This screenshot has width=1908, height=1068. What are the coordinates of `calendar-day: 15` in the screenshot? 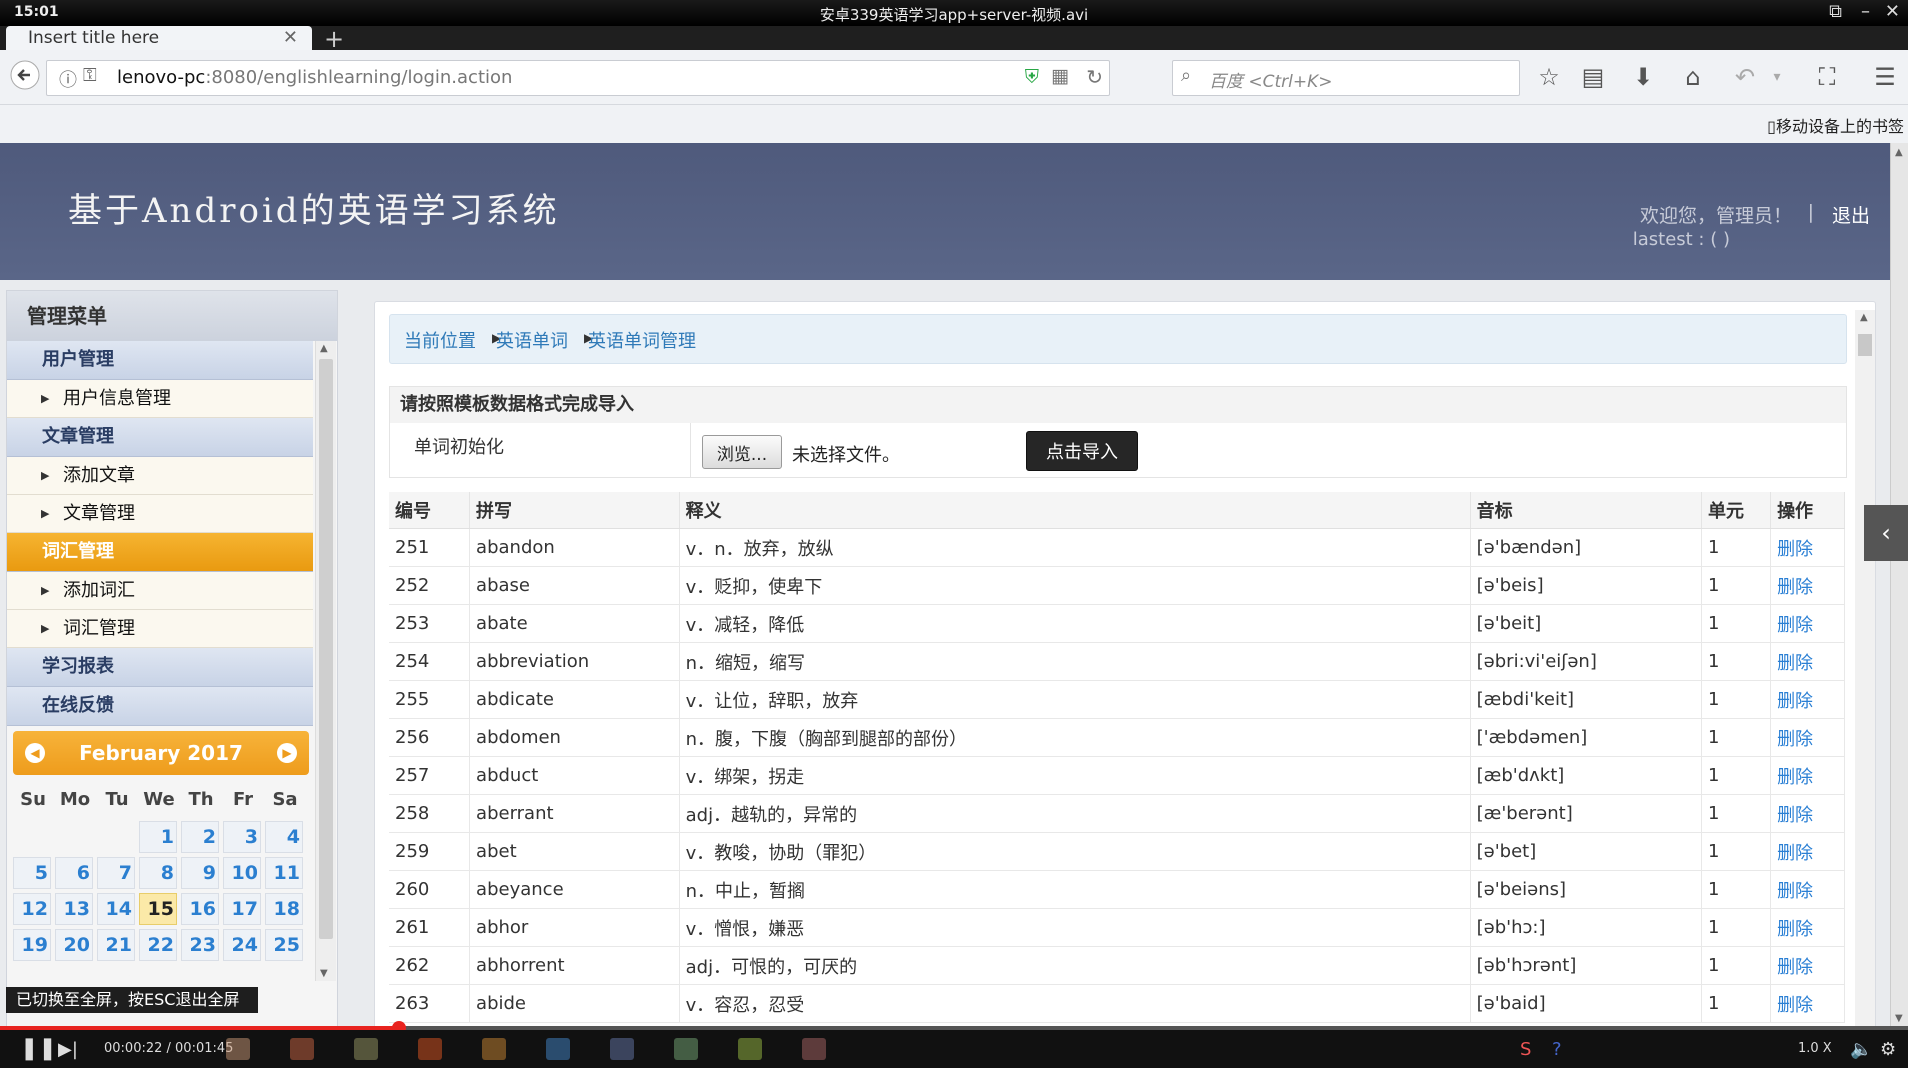 It's located at (158, 909).